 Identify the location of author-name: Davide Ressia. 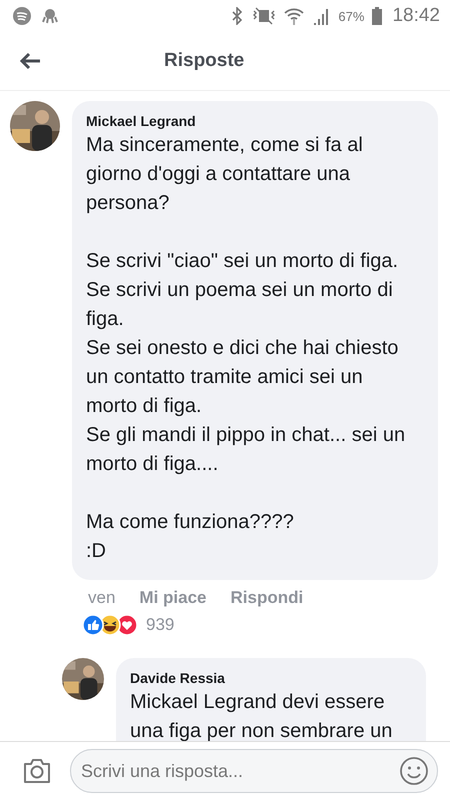
(178, 678).